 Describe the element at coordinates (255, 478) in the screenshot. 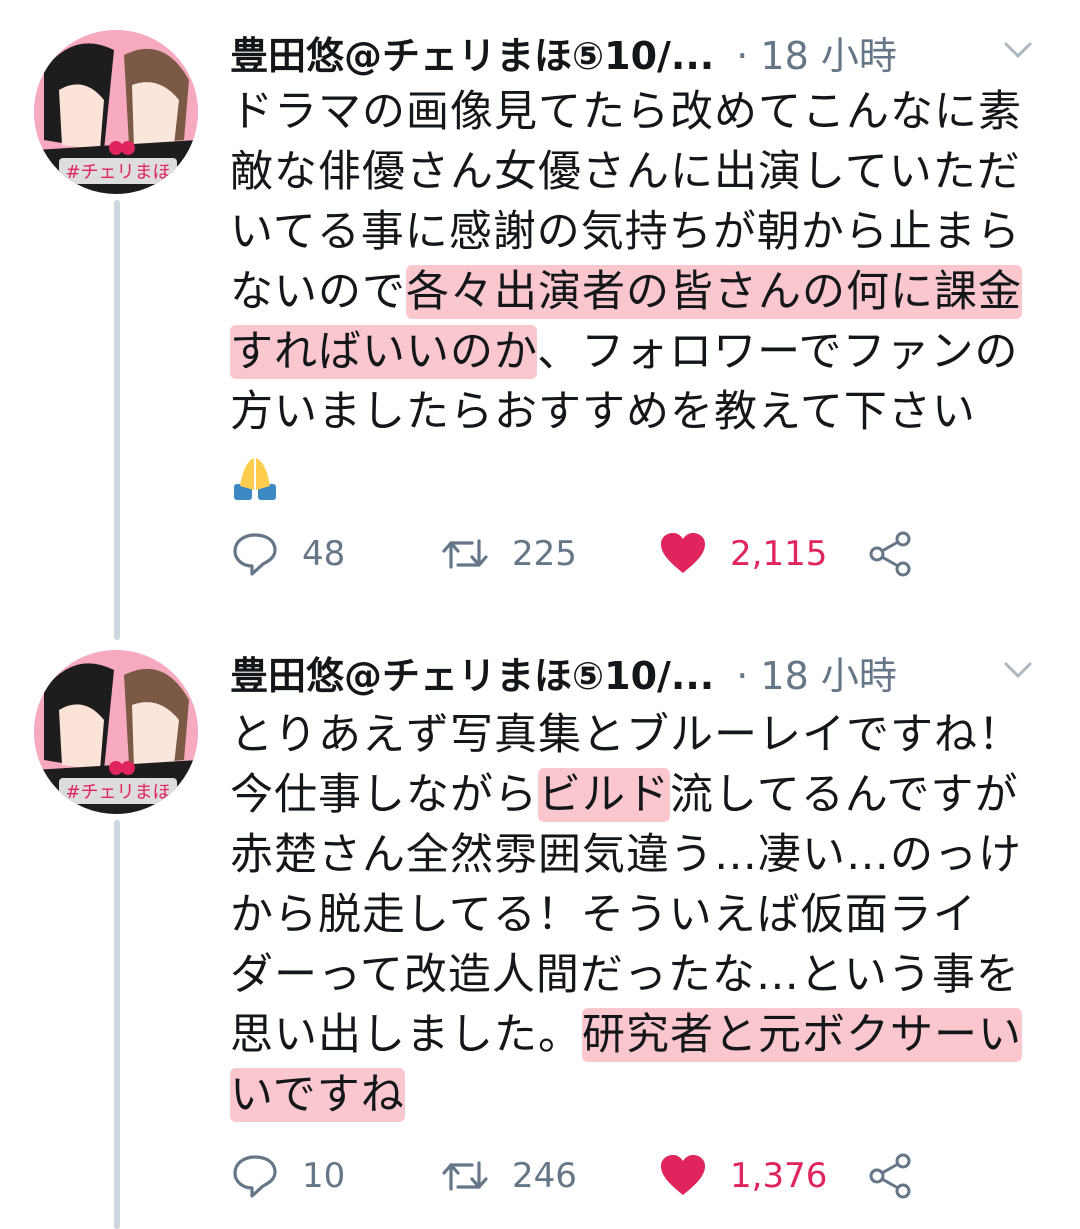

I see `folded-hands-emoji-icon` at that location.